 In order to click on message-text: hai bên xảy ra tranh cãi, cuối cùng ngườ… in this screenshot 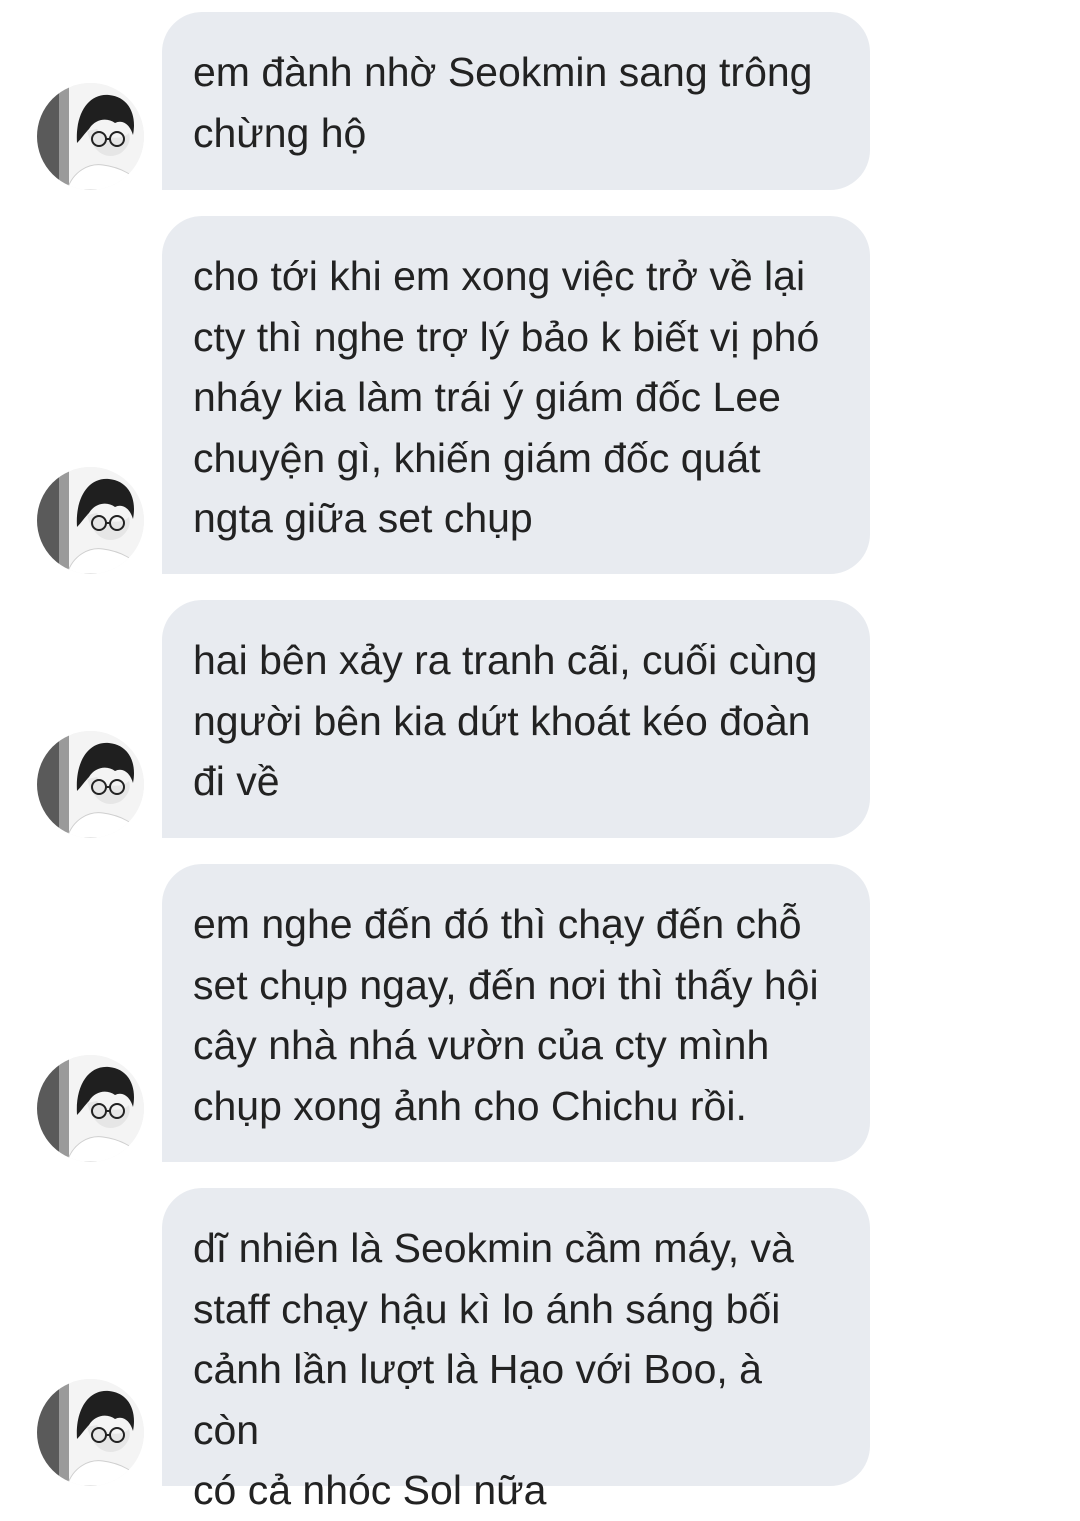, I will do `click(505, 720)`.